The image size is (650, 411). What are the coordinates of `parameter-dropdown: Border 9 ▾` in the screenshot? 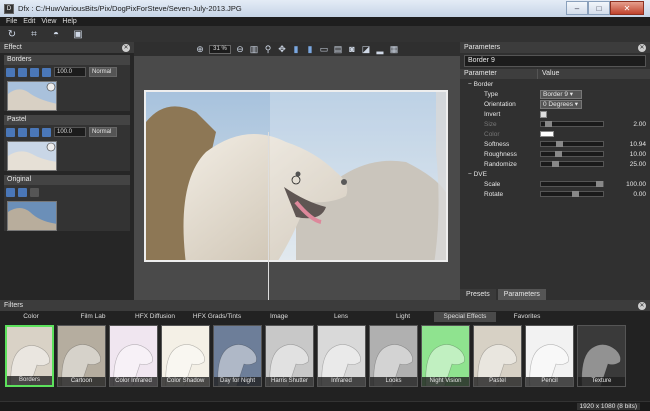 It's located at (561, 94).